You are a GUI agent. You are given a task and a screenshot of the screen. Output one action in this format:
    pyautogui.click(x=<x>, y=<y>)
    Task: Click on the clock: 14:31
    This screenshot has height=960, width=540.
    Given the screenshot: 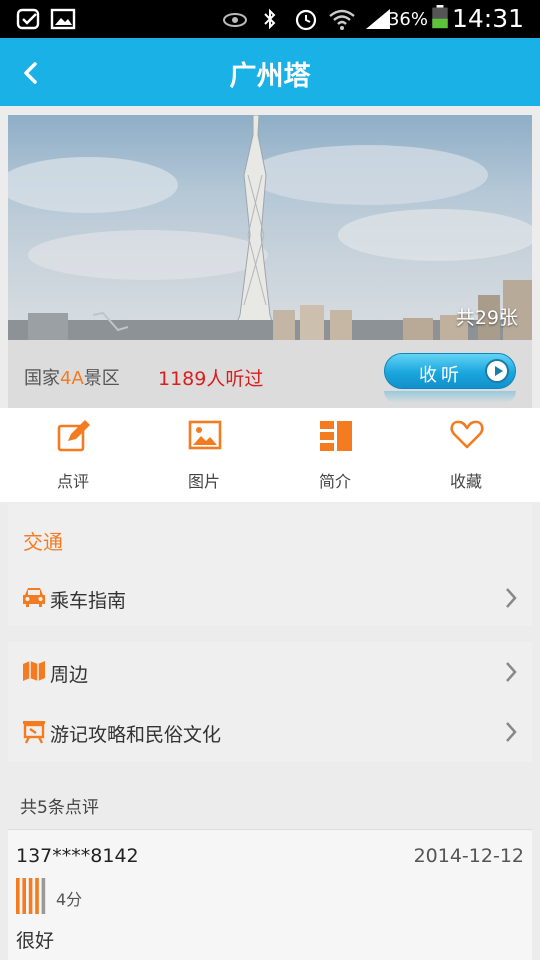 What is the action you would take?
    pyautogui.click(x=487, y=18)
    